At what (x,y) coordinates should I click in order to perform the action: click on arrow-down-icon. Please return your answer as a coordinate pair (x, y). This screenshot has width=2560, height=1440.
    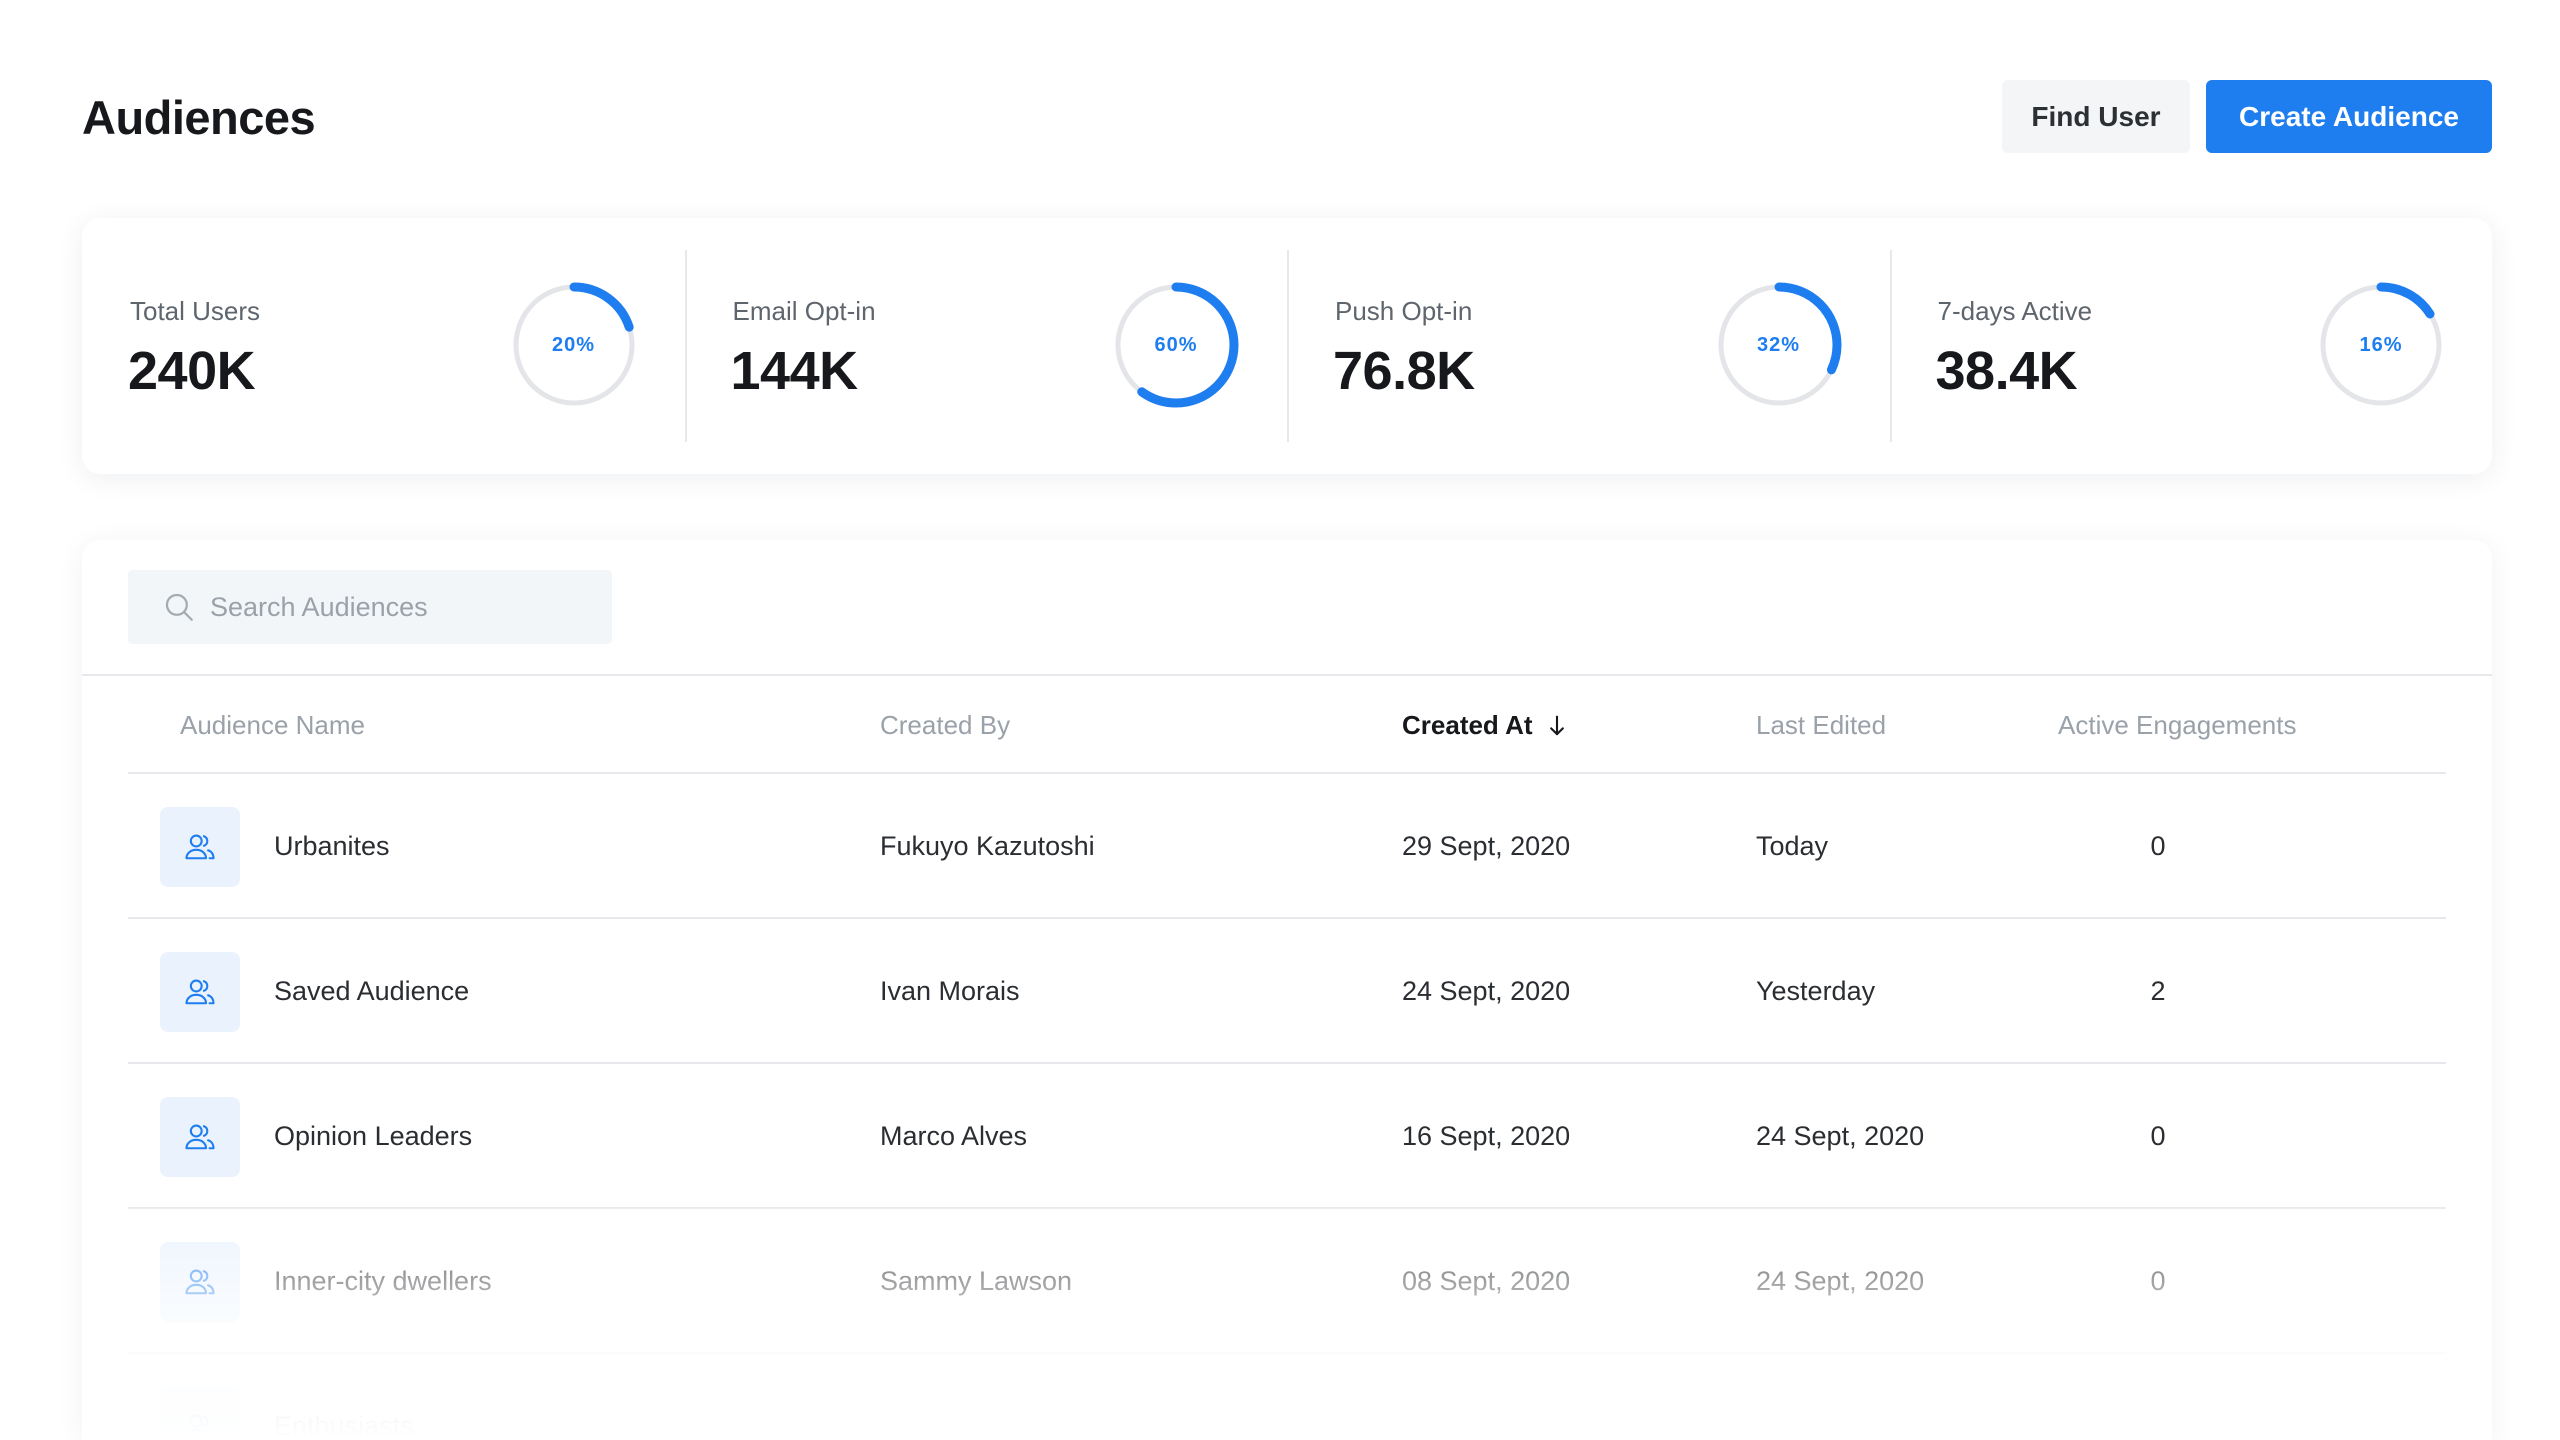
    Looking at the image, I should click on (1556, 725).